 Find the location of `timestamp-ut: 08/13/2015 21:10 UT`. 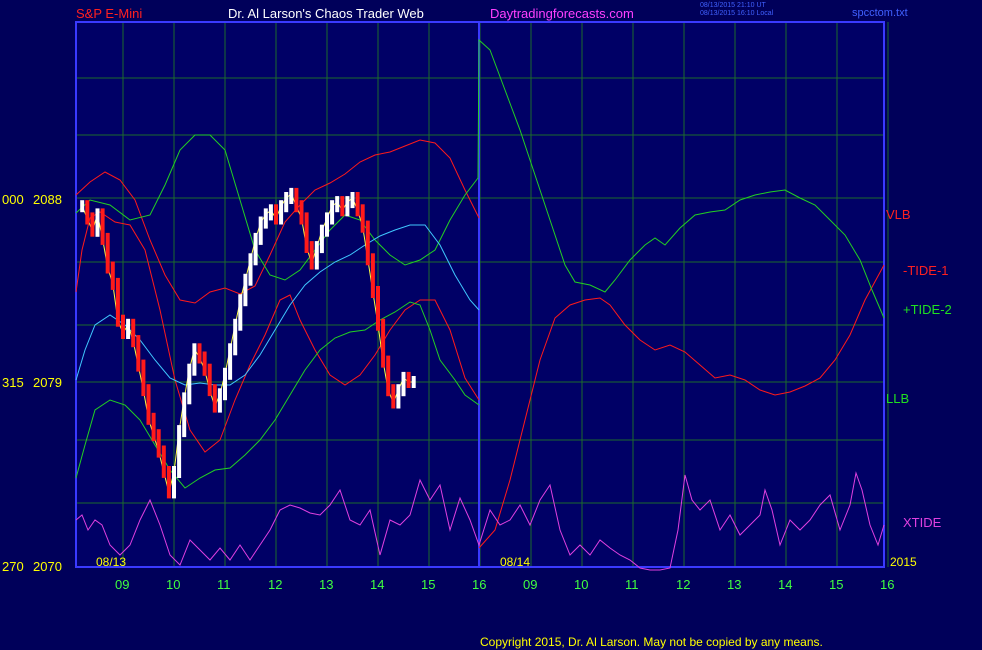

timestamp-ut: 08/13/2015 21:10 UT is located at coordinates (733, 5).